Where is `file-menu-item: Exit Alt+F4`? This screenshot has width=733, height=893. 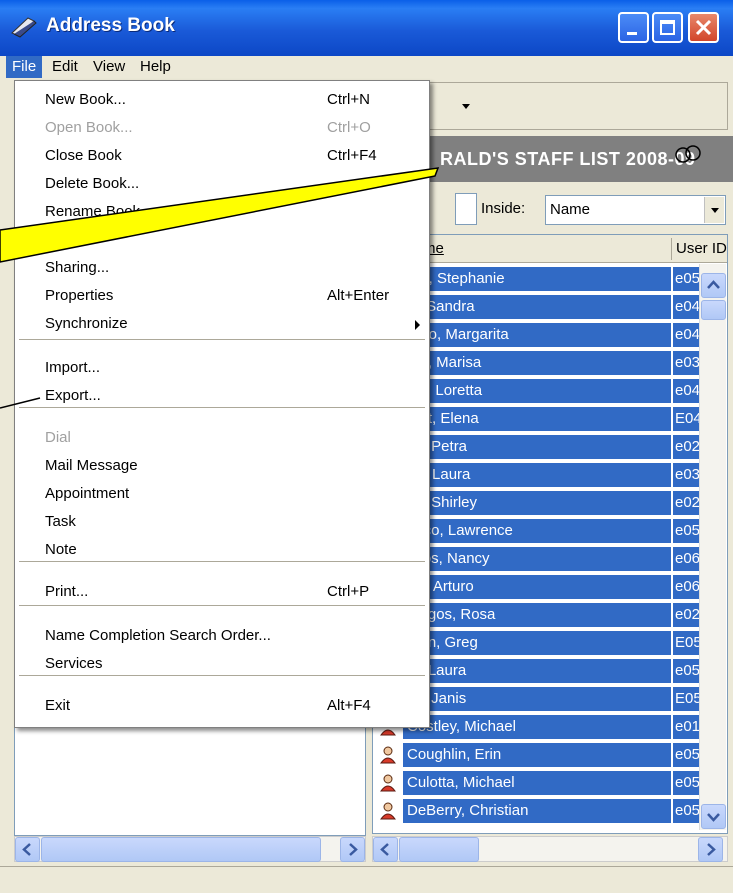
file-menu-item: Exit Alt+F4 is located at coordinates (222, 706).